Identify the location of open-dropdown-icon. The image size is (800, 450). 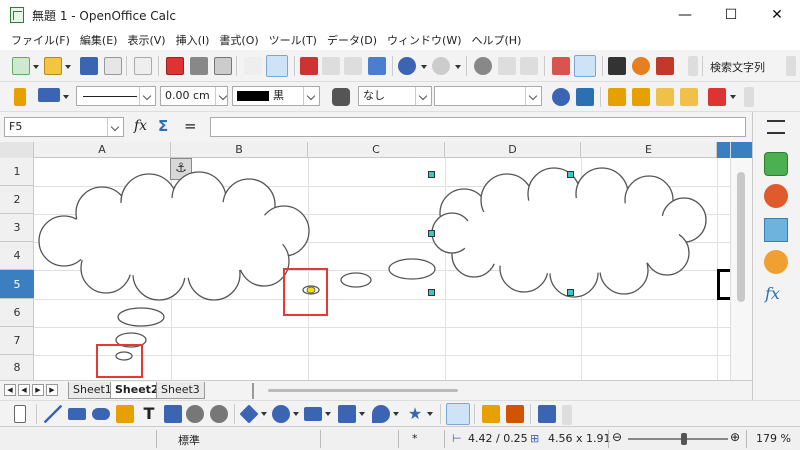
(68, 67).